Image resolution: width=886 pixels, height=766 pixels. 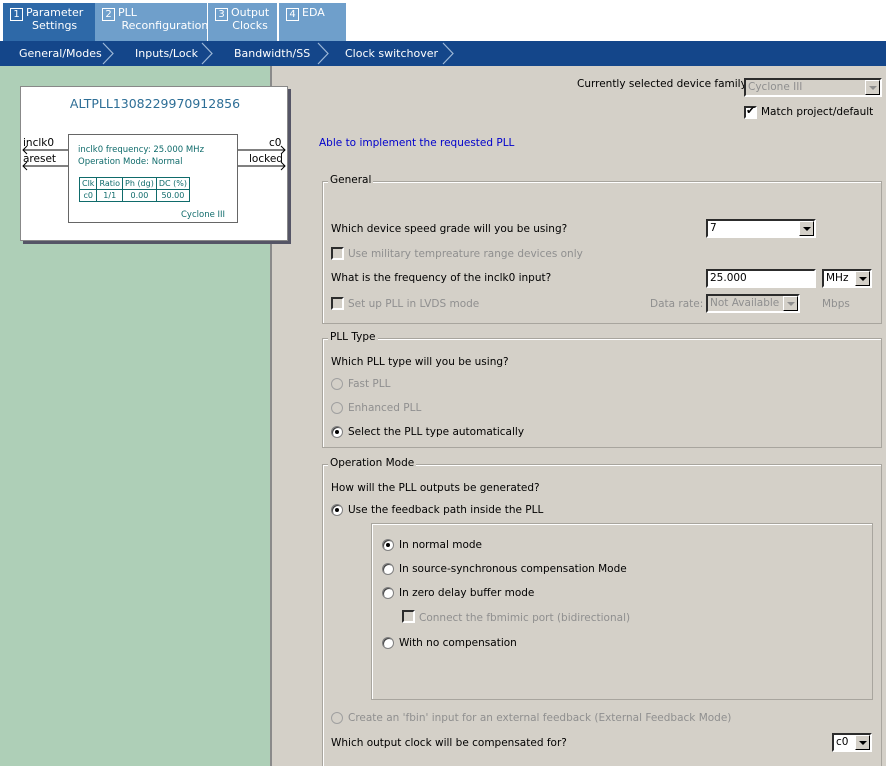 I want to click on group-title: Operation Mode, so click(x=372, y=463).